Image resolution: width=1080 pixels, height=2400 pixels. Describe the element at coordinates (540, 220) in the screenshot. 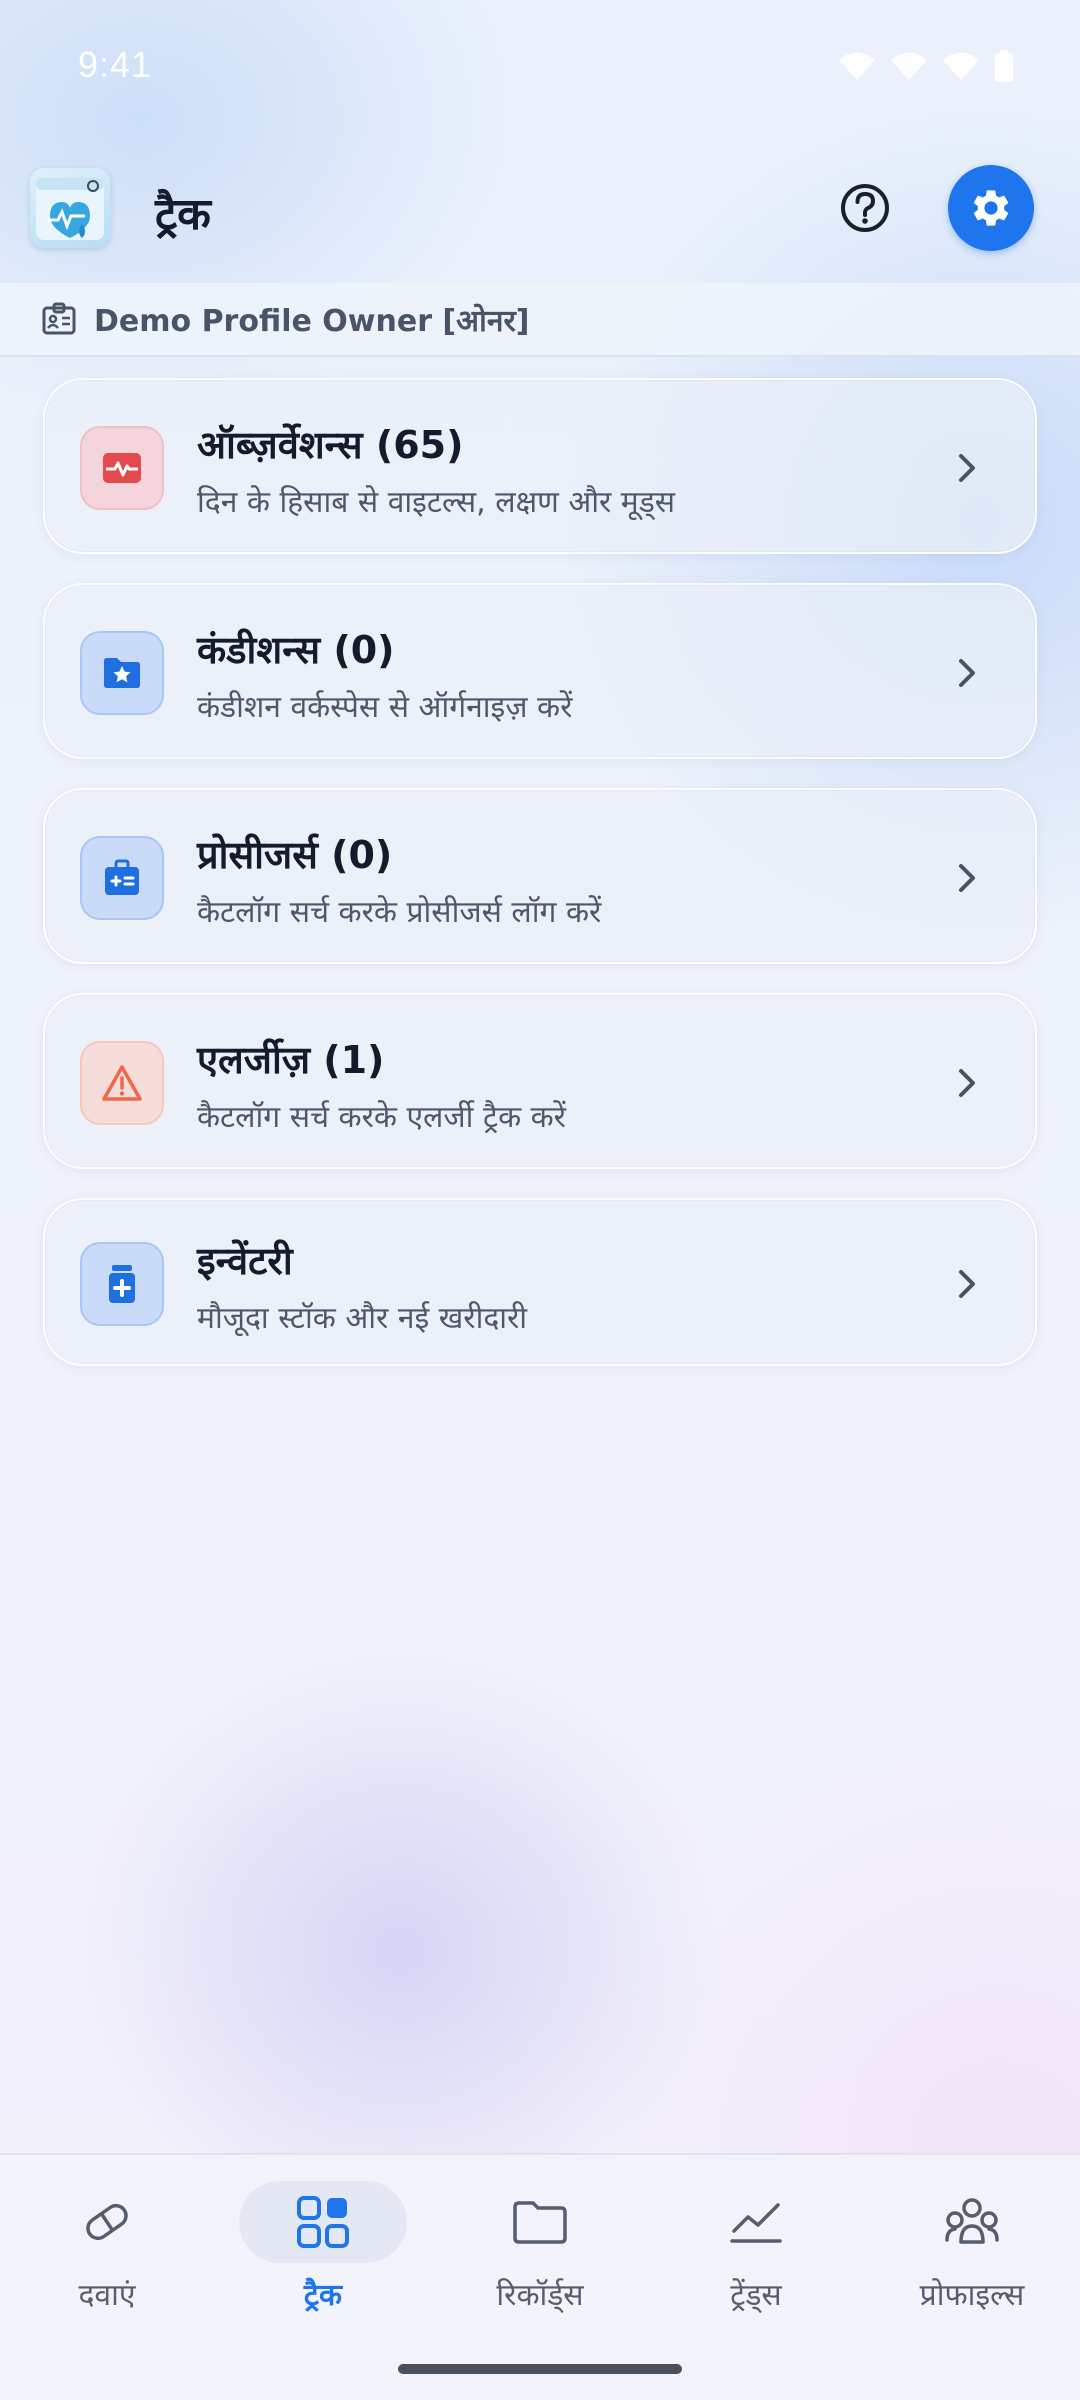

I see `app-header: ट्रैक` at that location.